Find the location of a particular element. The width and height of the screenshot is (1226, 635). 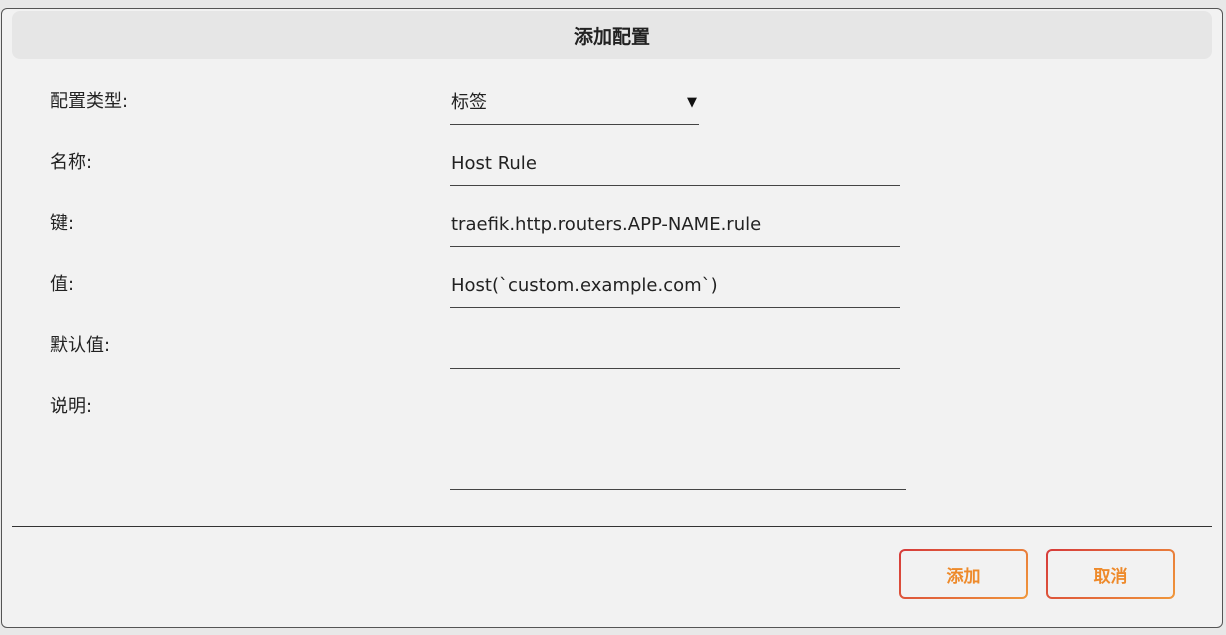

dropdown-arrow-icon: ▼ is located at coordinates (692, 102).